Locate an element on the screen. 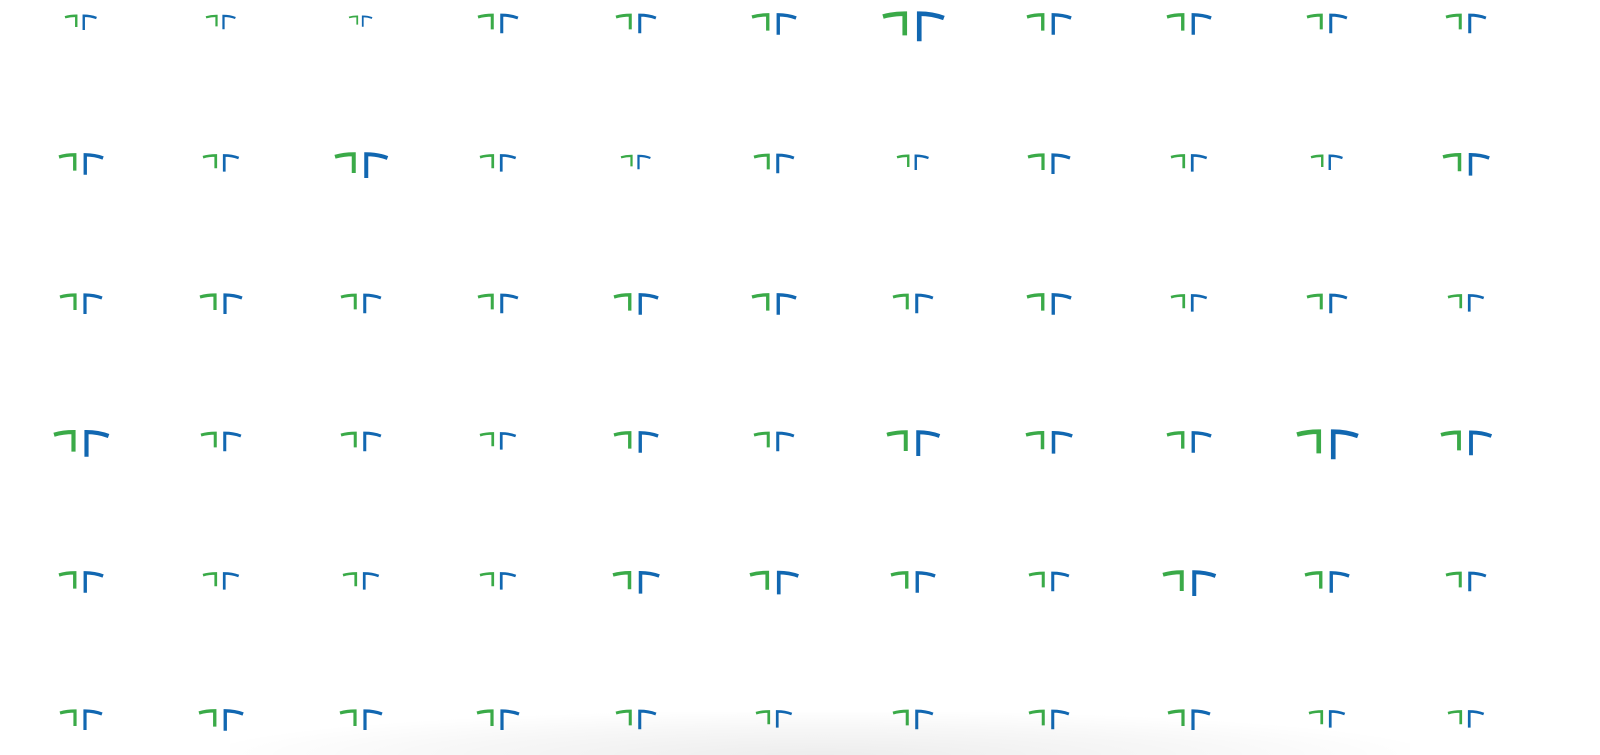 The image size is (1600, 755). logo-mark-icon-r3-c11 is located at coordinates (1466, 303).